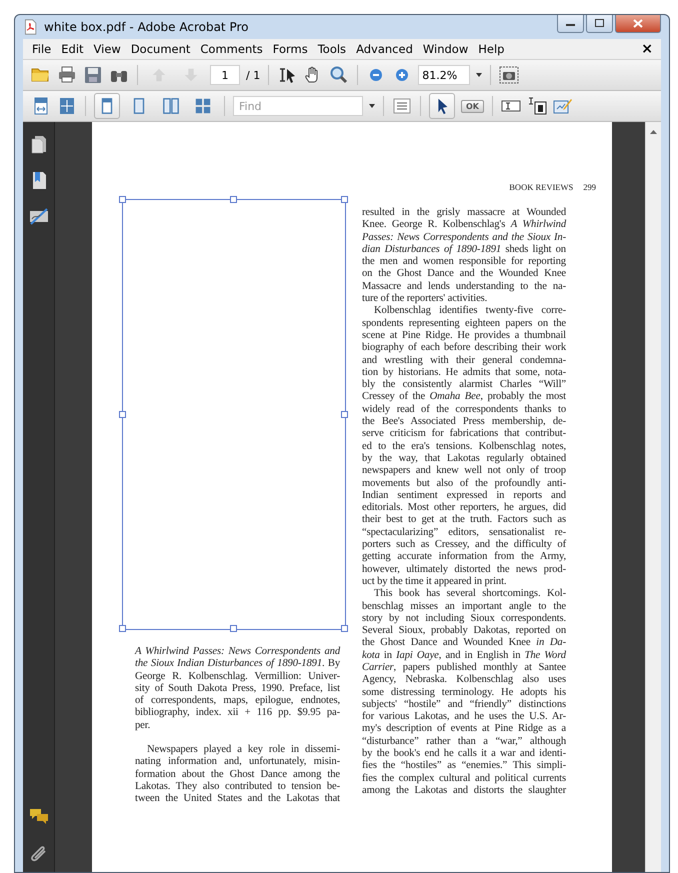 The height and width of the screenshot is (873, 678). What do you see at coordinates (237, 775) in the screenshot?
I see `paragraph: Newspapers played a key role in dissemi- nating information and, unfortunately, misin- formation about the Ghost Dance among the Lakotas. They also contributed to tension be- tween the United States and the Lakotas that` at bounding box center [237, 775].